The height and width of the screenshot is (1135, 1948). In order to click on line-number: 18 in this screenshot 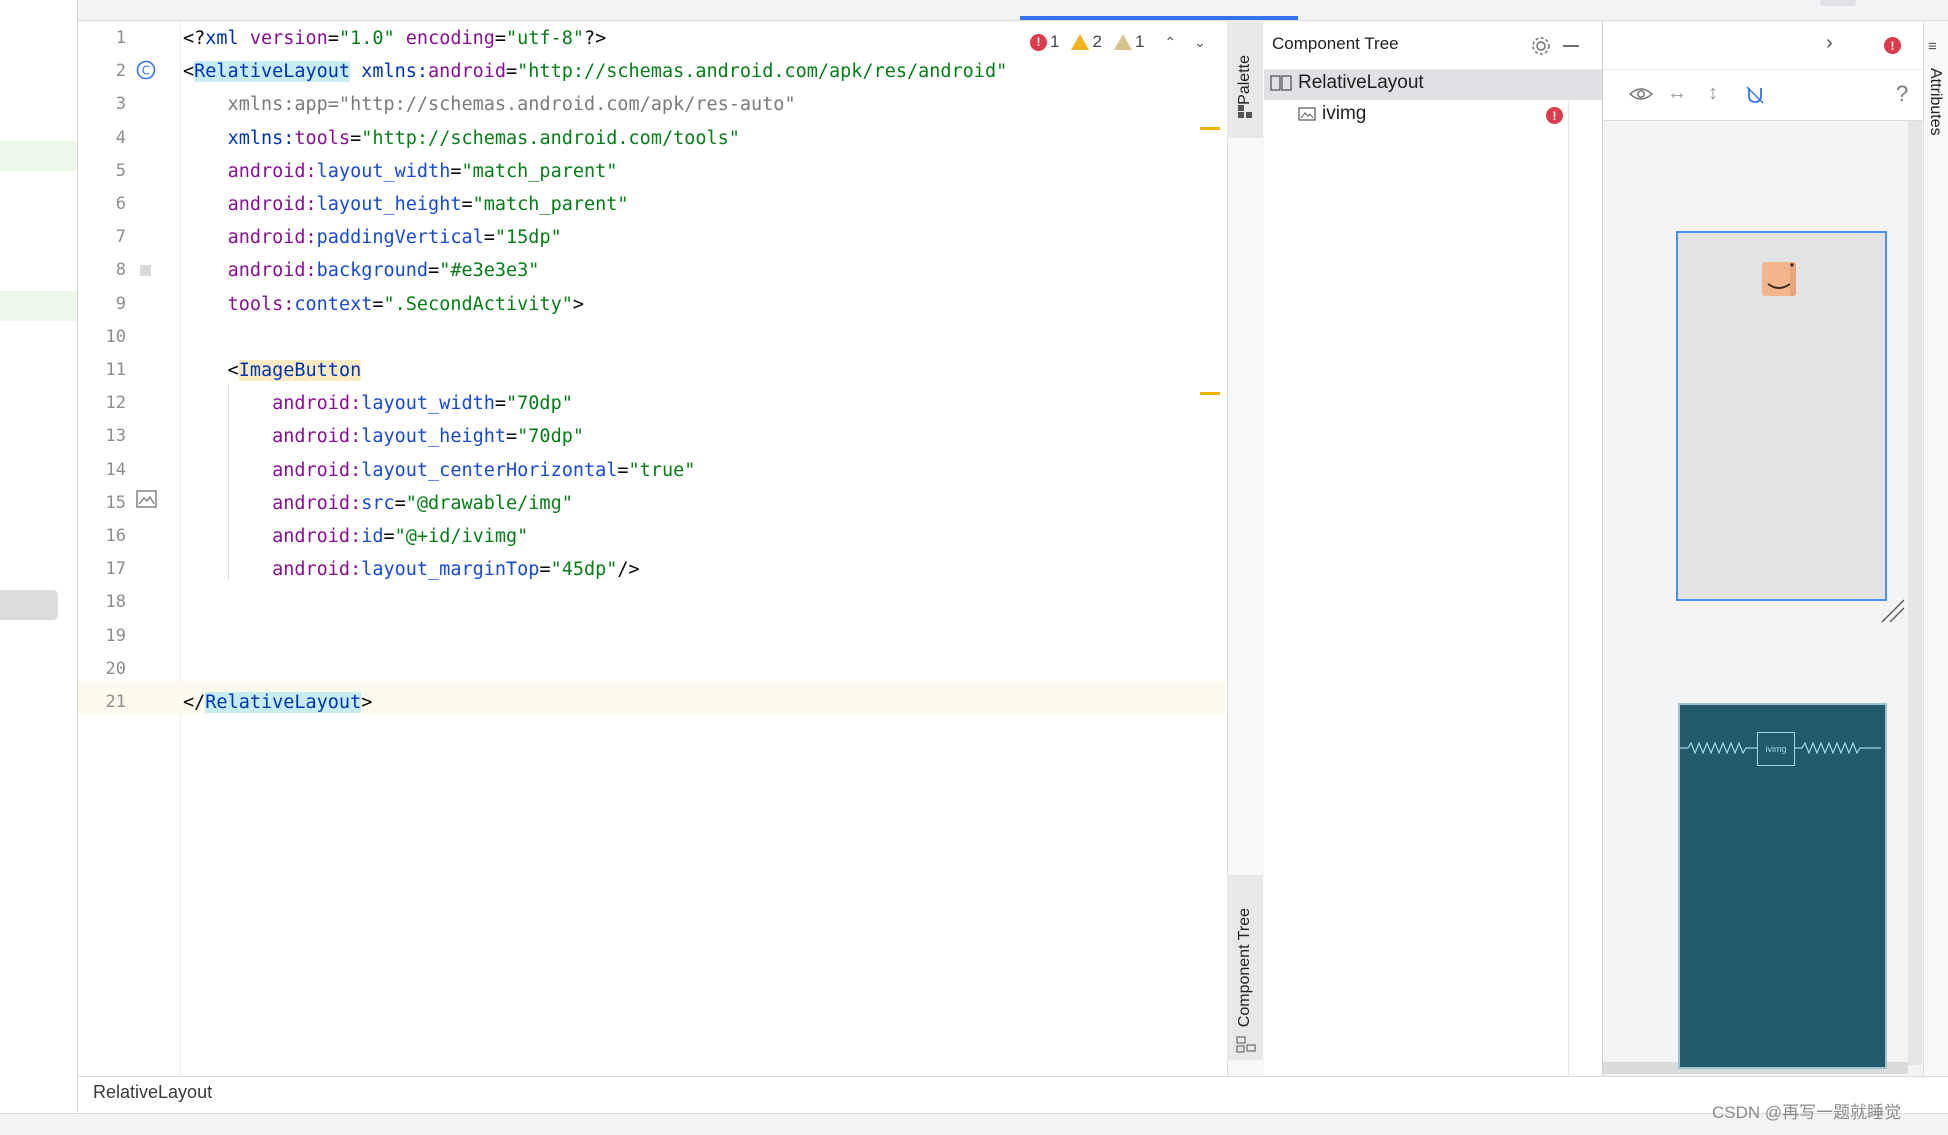, I will do `click(102, 602)`.